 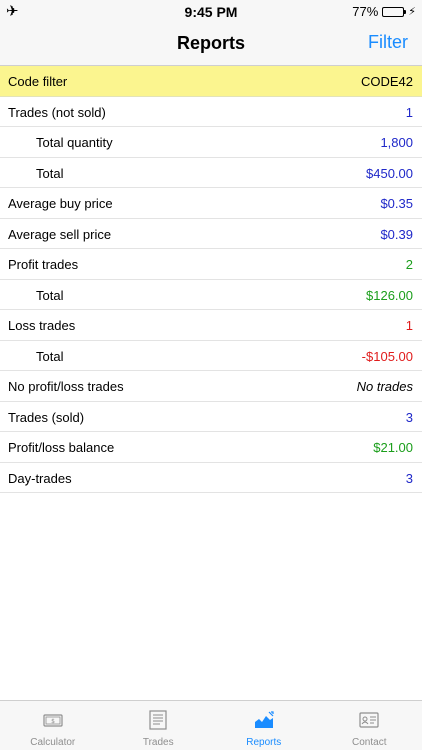 What do you see at coordinates (53, 742) in the screenshot?
I see `tab-label: Calculator` at bounding box center [53, 742].